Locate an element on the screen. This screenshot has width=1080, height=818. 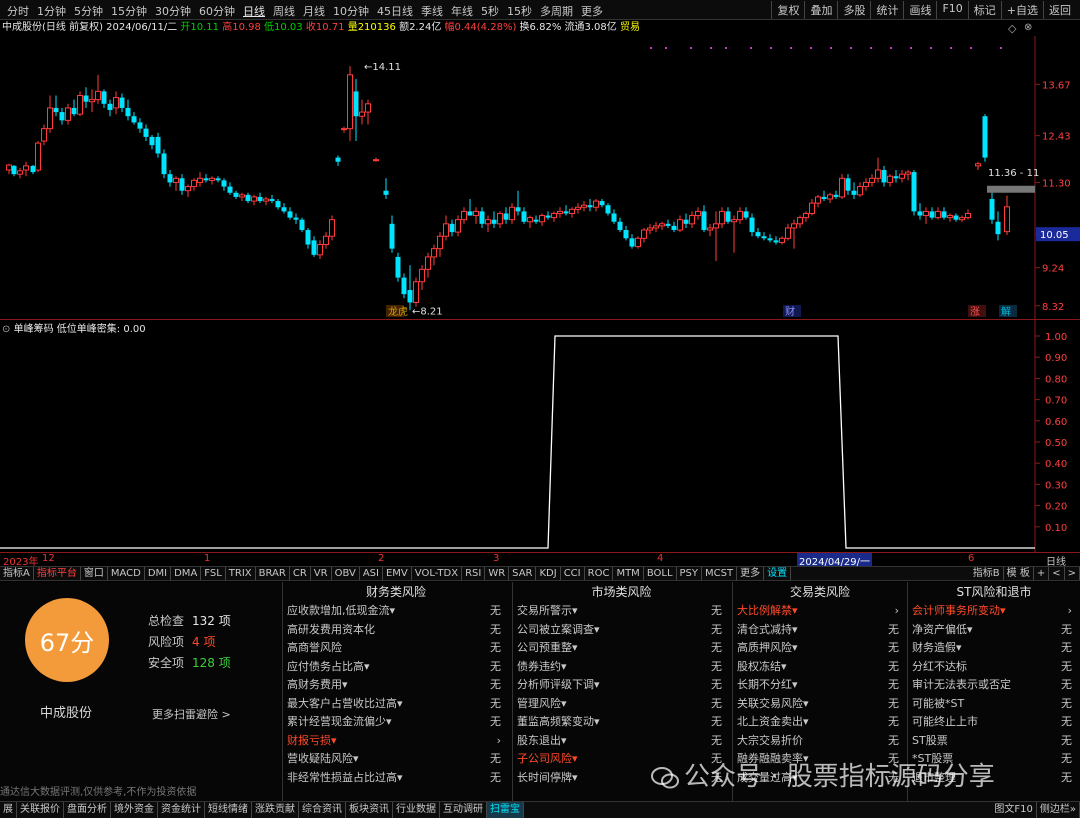
indicator-tab: PSY is located at coordinates (690, 573).